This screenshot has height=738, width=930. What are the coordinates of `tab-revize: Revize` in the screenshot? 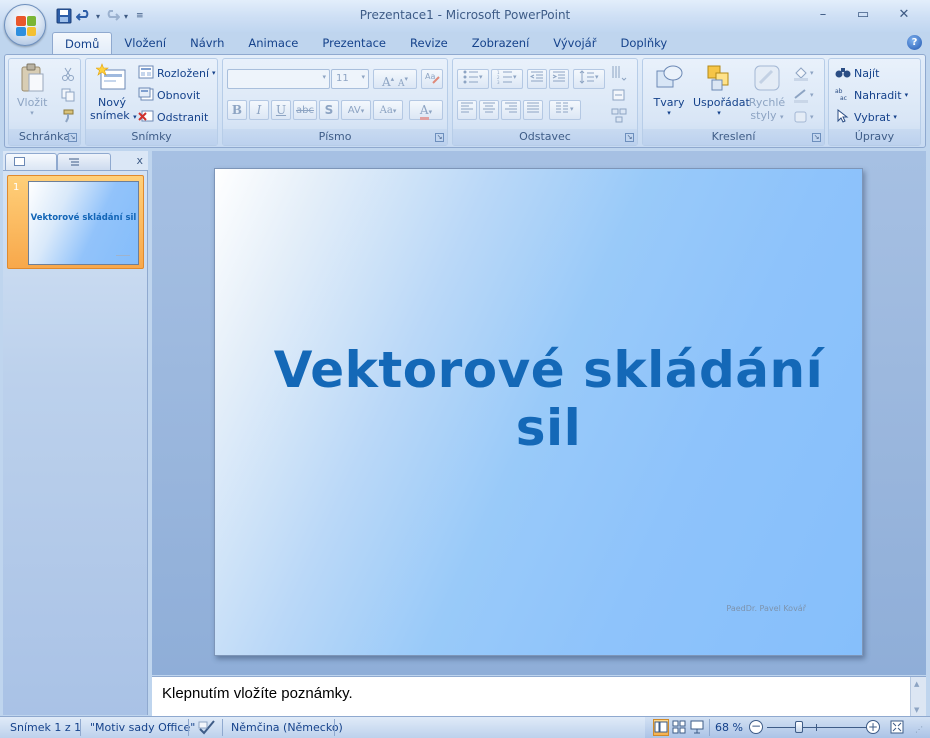 It's located at (429, 43).